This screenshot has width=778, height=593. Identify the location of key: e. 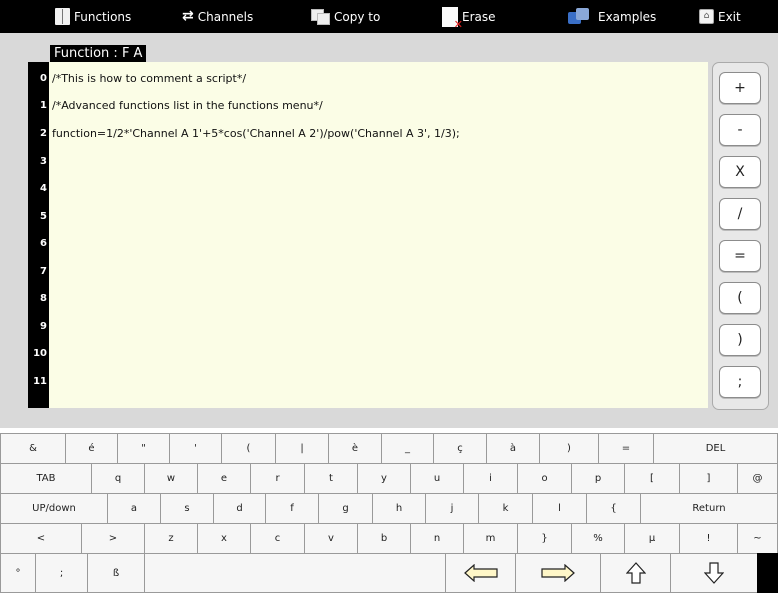
(224, 478).